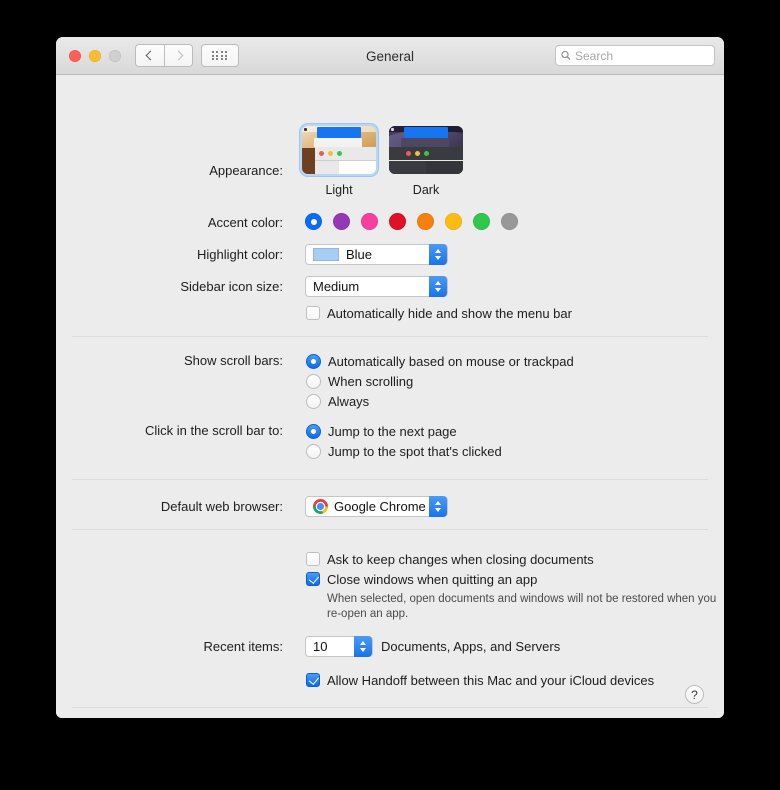  Describe the element at coordinates (411, 221) in the screenshot. I see `accent-color-swatches` at that location.